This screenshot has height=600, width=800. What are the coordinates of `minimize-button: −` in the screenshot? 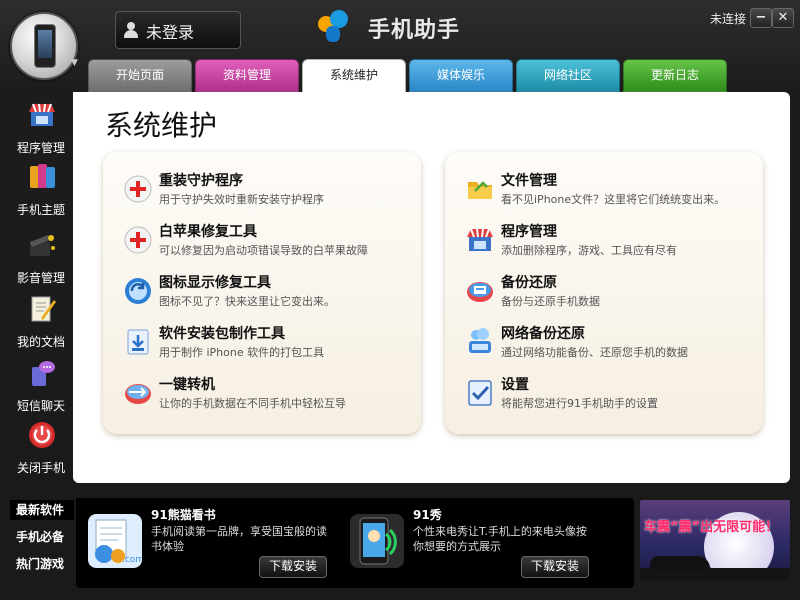 It's located at (761, 18).